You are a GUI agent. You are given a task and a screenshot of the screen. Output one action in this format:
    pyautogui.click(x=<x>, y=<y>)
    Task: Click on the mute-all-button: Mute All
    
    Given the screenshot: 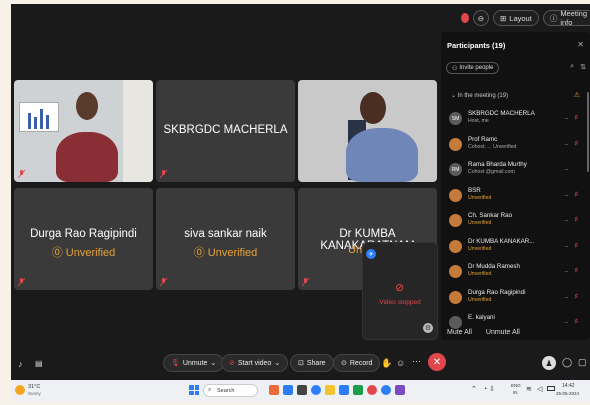 What is the action you would take?
    pyautogui.click(x=459, y=332)
    